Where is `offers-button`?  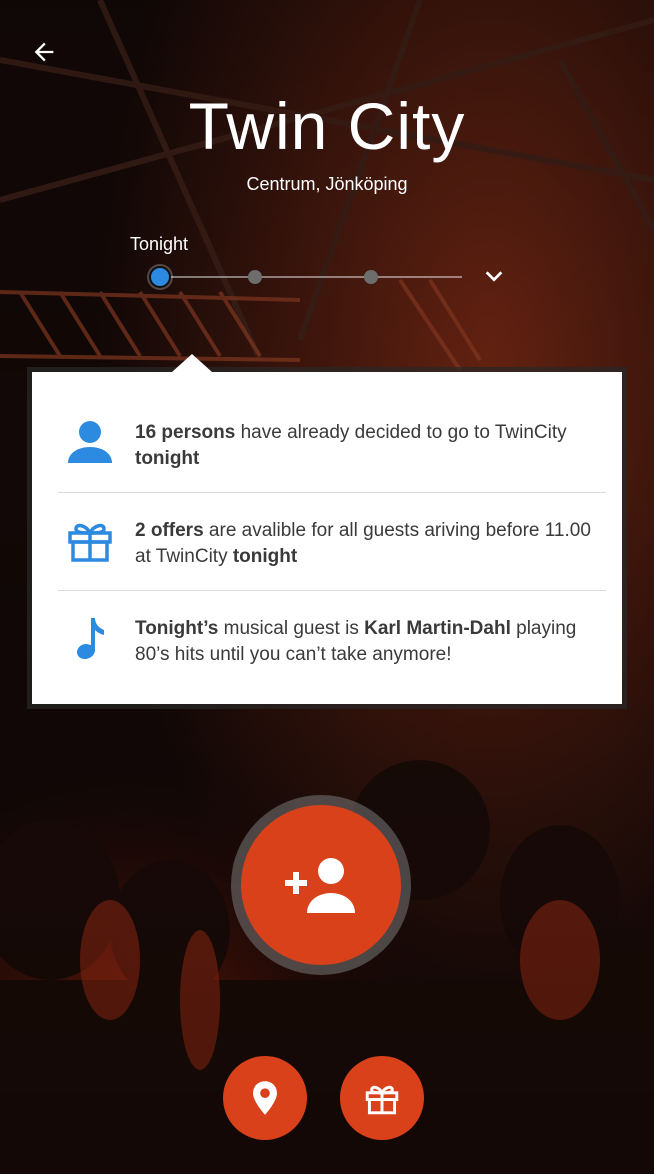
offers-button is located at coordinates (382, 1098).